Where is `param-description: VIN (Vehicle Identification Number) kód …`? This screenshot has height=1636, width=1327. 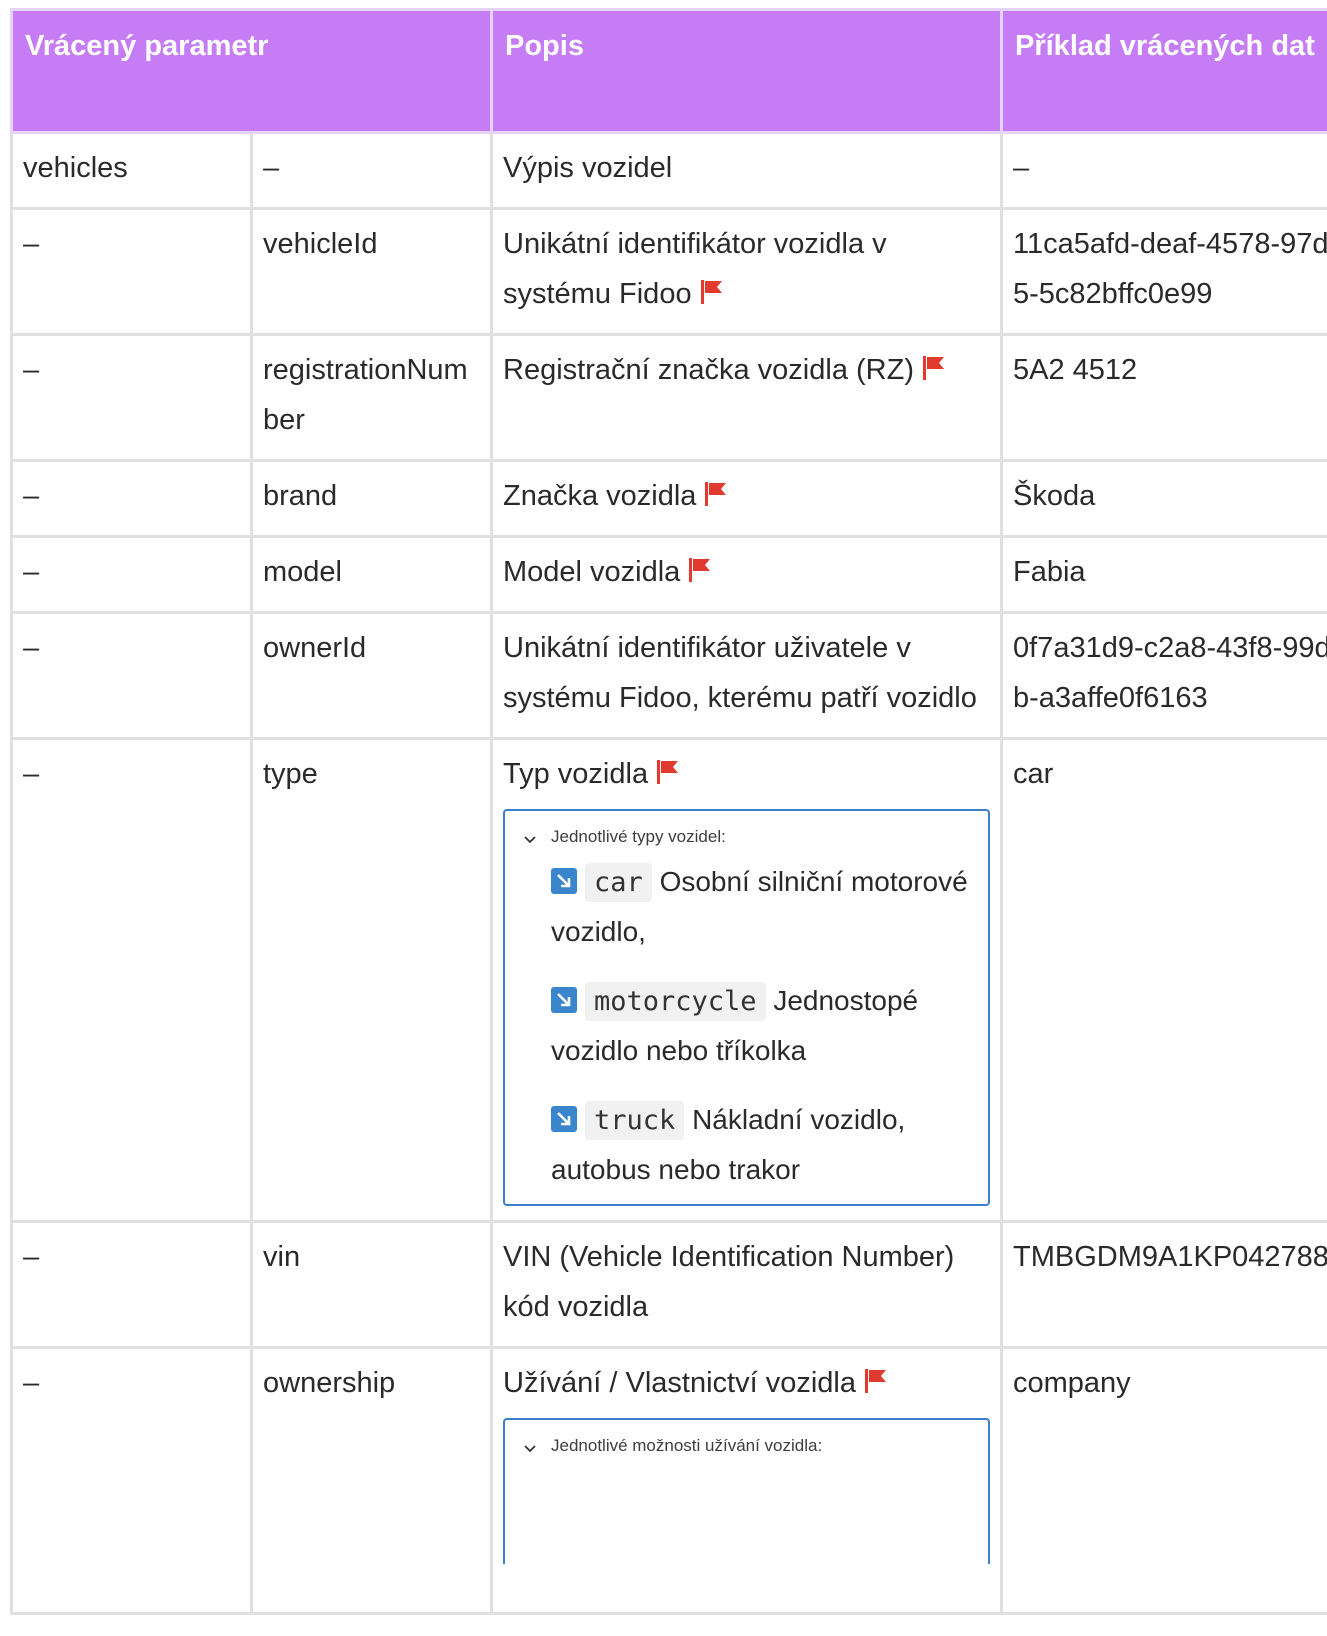
param-description: VIN (Vehicle Identification Number) kód … is located at coordinates (746, 1284).